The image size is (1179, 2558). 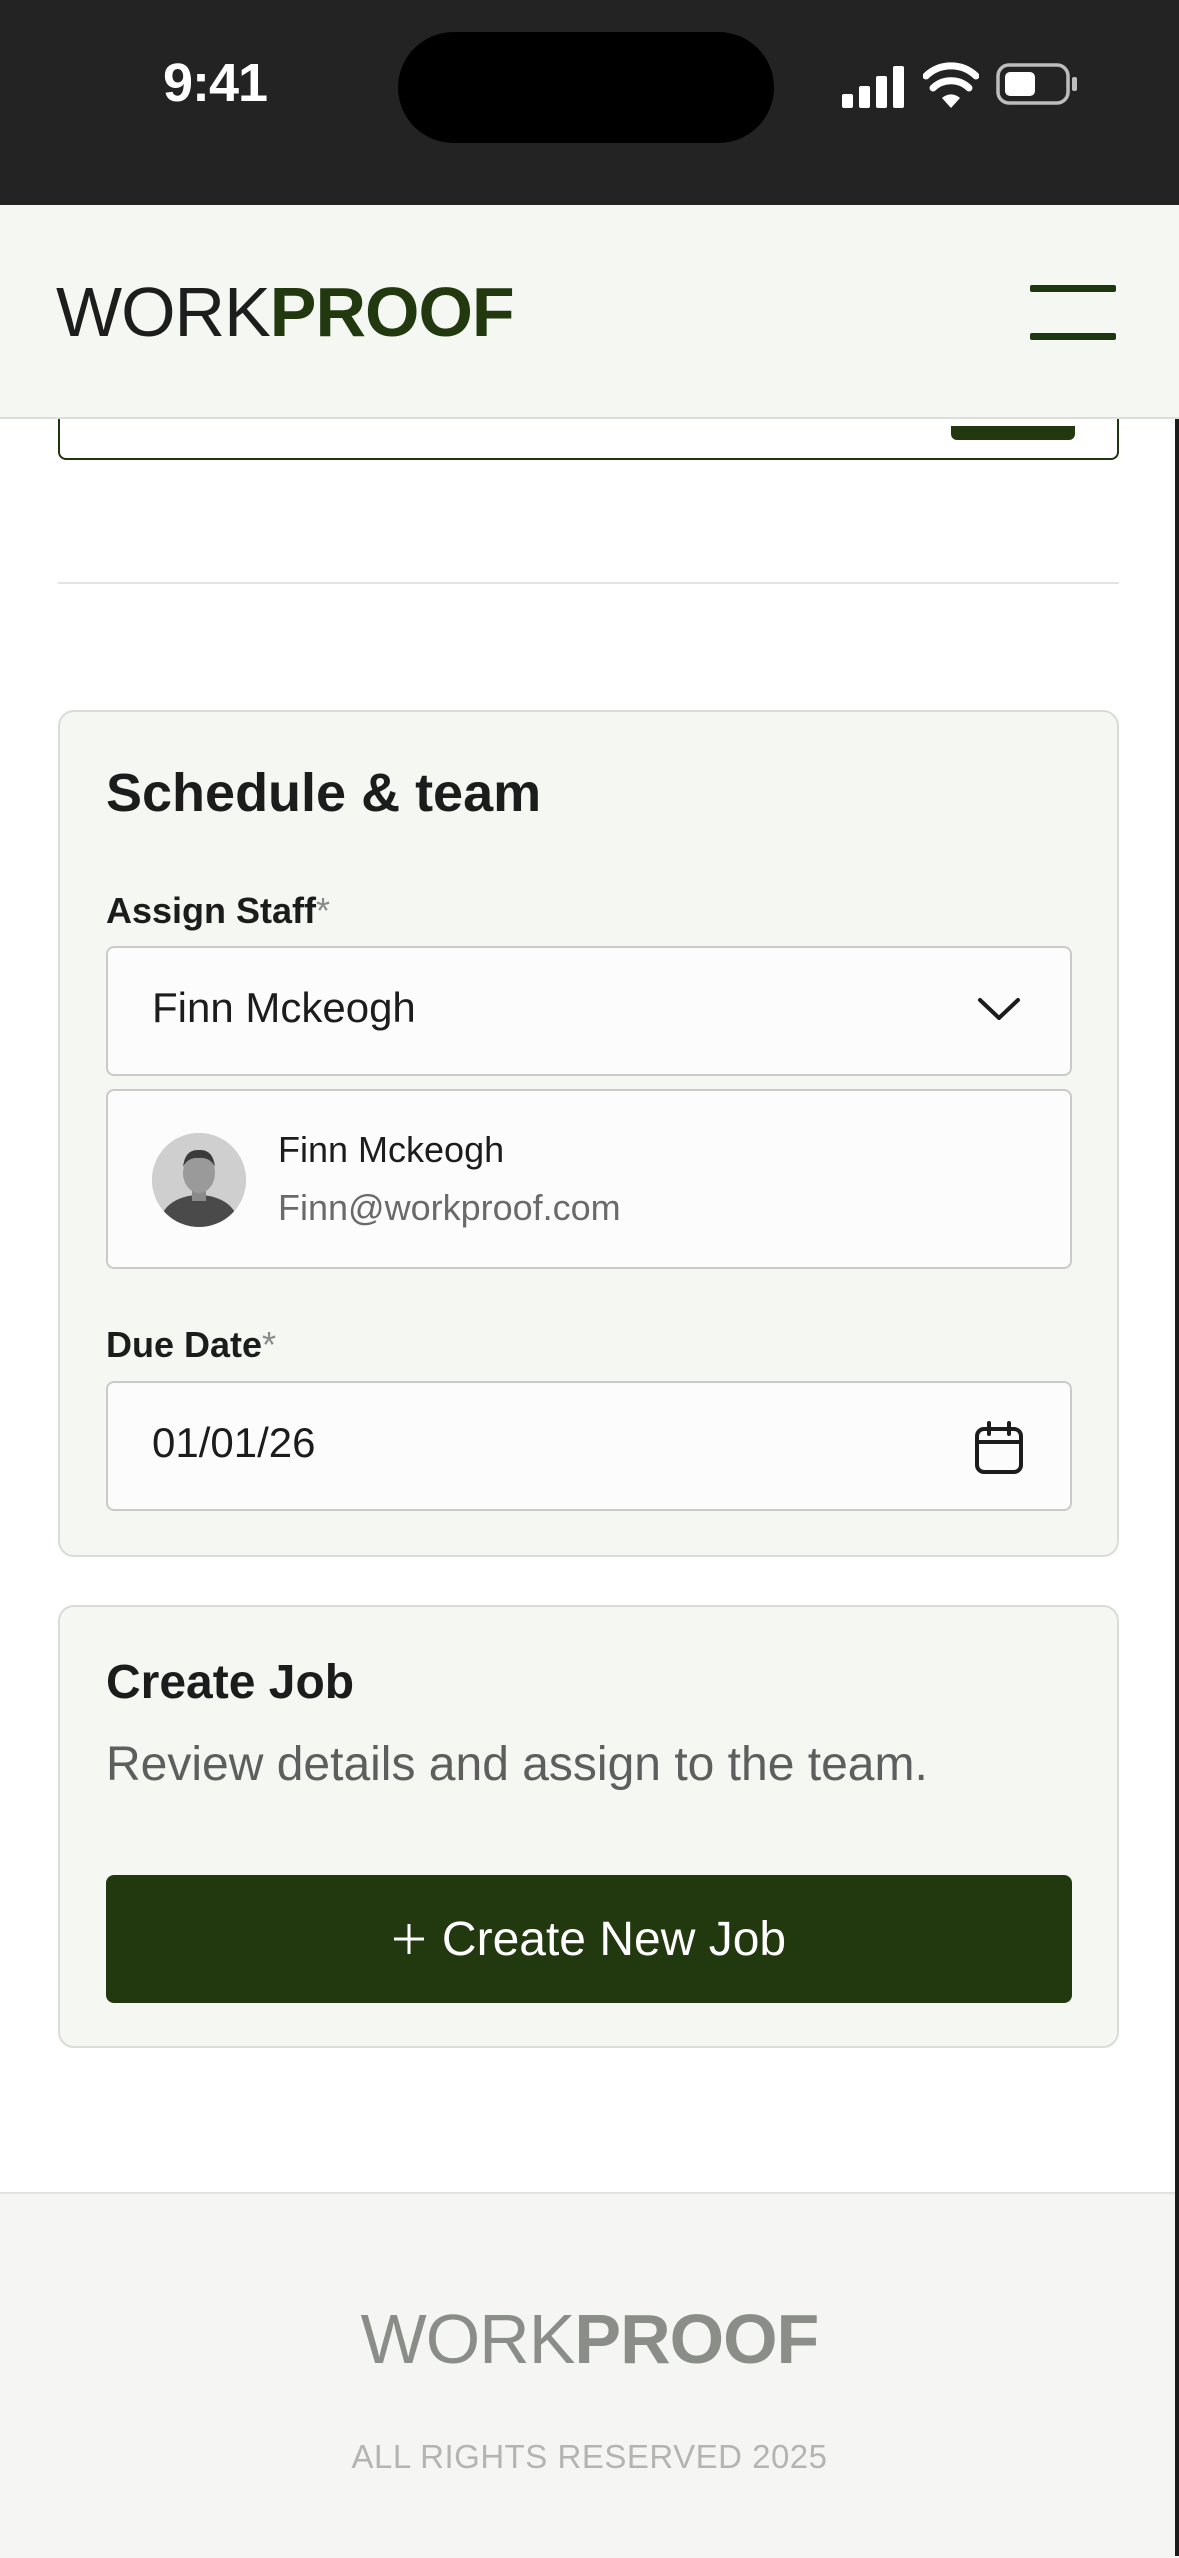 I want to click on dynamic-island, so click(x=586, y=87).